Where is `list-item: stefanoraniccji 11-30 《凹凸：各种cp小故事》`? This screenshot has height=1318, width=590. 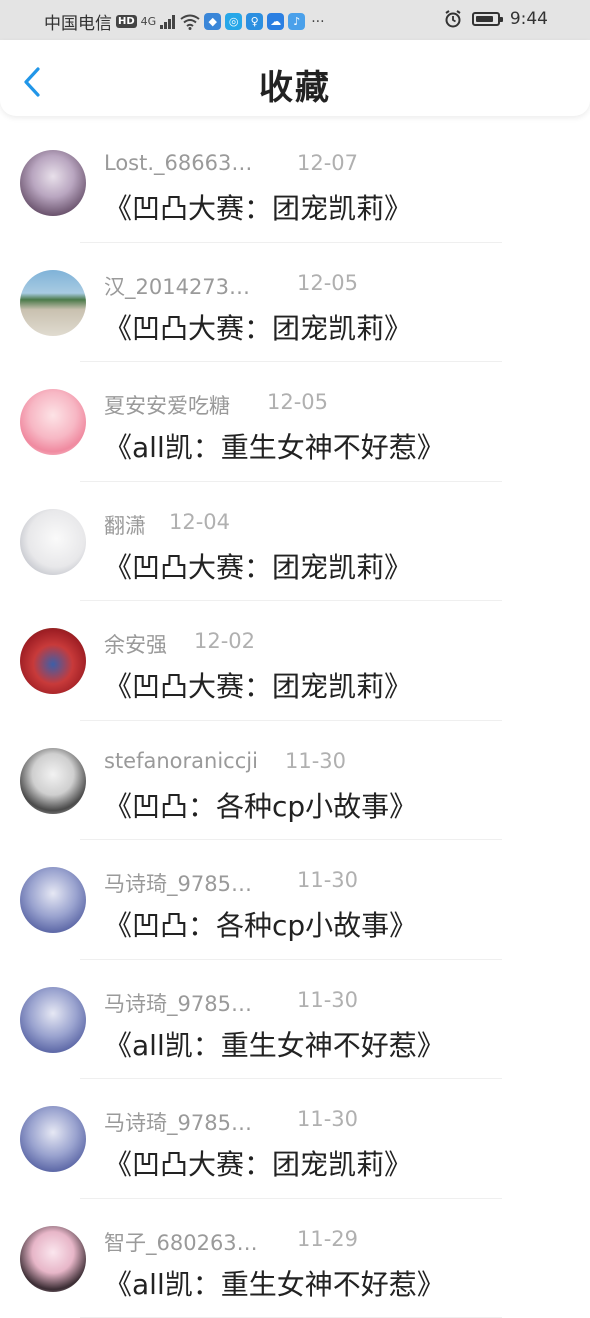 list-item: stefanoraniccji 11-30 《凹凸：各种cp小故事》 is located at coordinates (295, 781).